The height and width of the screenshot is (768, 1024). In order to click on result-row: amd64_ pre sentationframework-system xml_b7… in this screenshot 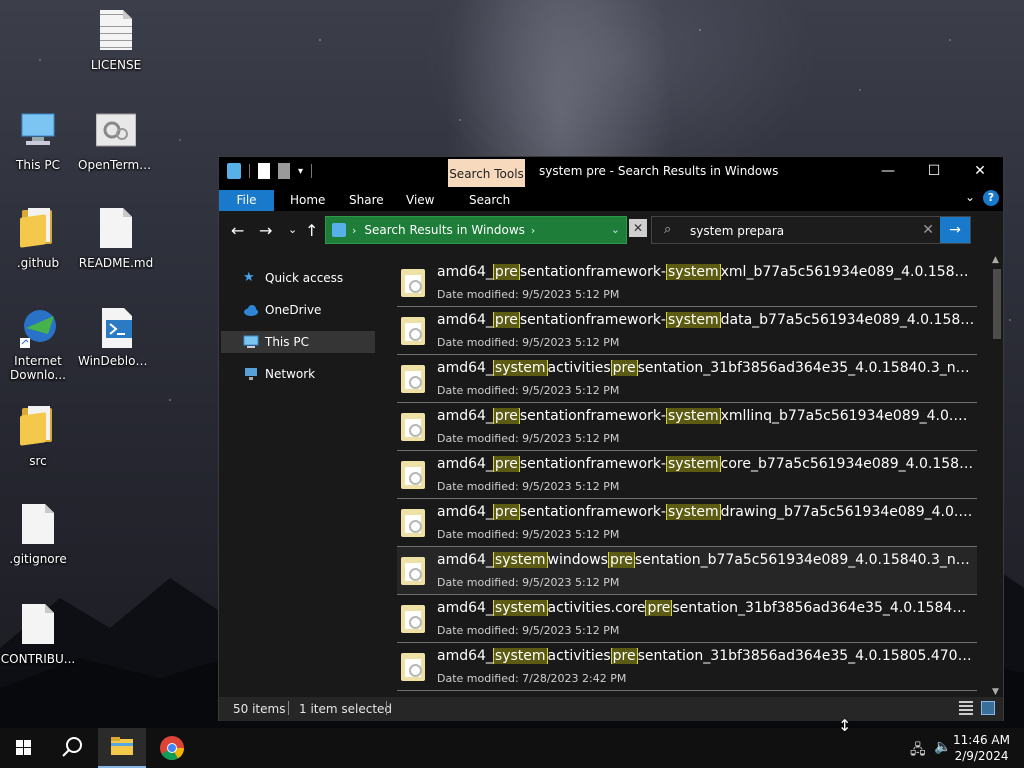, I will do `click(687, 283)`.